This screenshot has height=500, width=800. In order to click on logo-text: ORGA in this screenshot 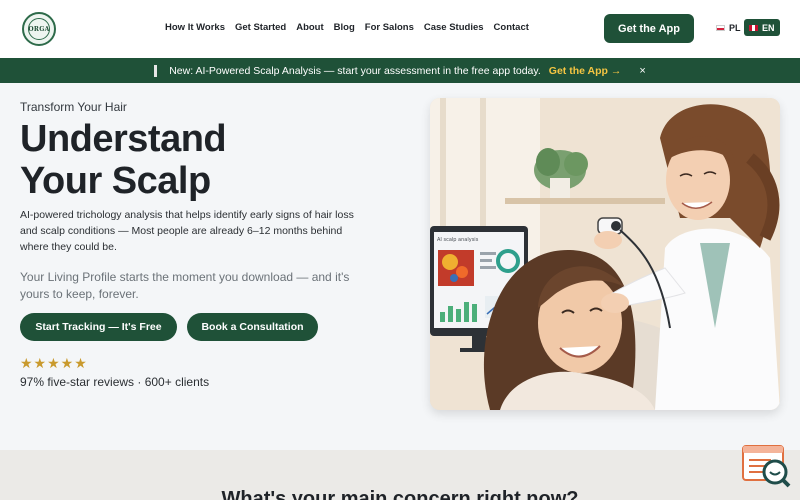, I will do `click(39, 29)`.